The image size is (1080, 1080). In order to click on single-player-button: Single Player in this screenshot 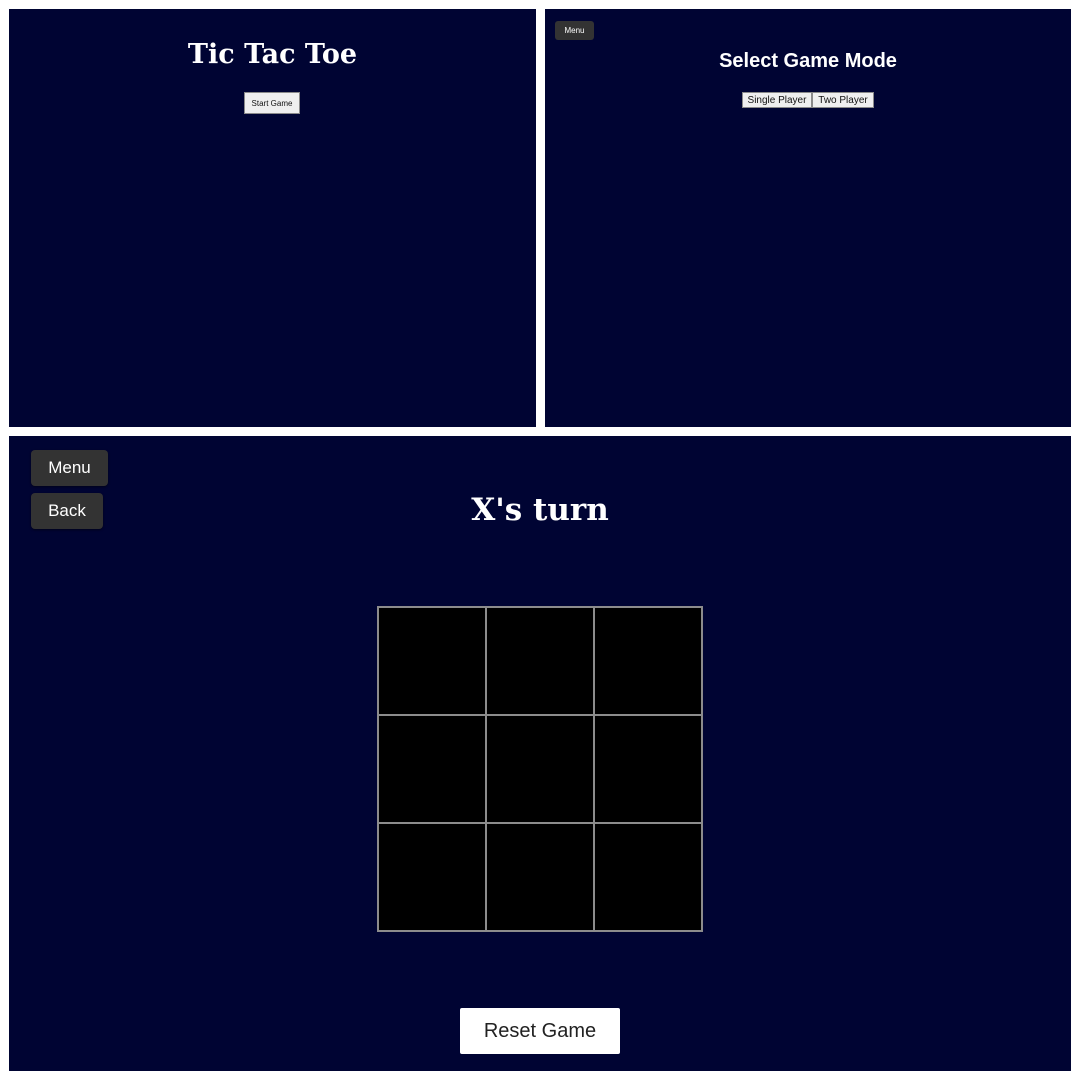, I will do `click(777, 100)`.